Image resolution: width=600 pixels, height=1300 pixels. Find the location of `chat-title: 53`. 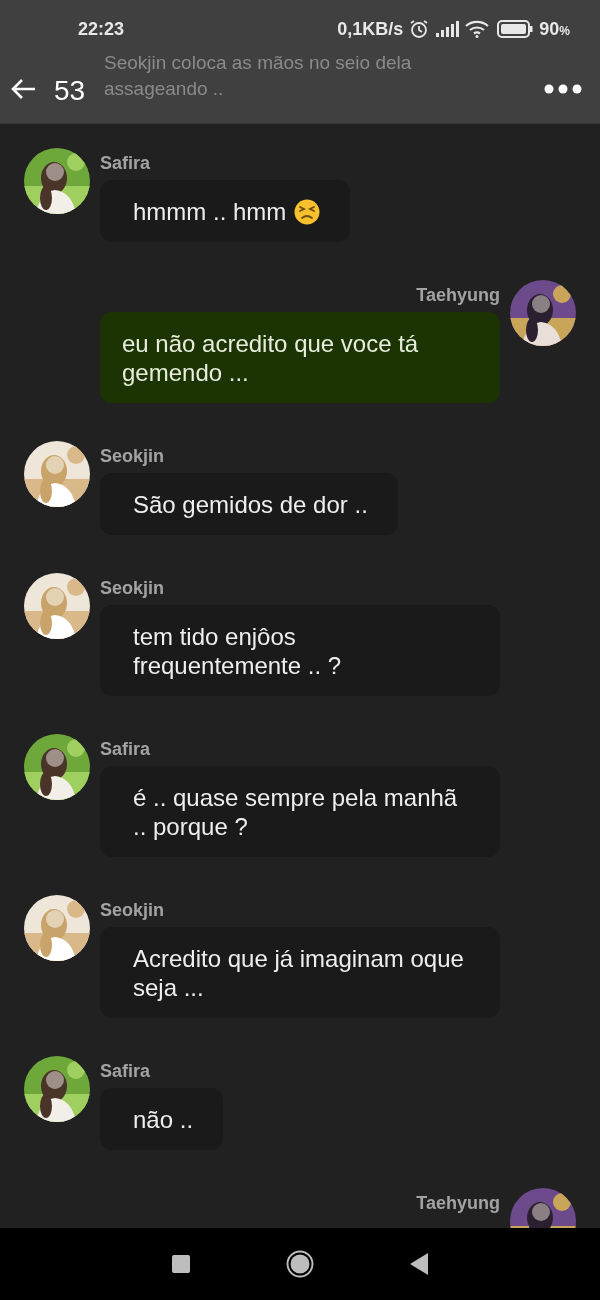

chat-title: 53 is located at coordinates (70, 90).